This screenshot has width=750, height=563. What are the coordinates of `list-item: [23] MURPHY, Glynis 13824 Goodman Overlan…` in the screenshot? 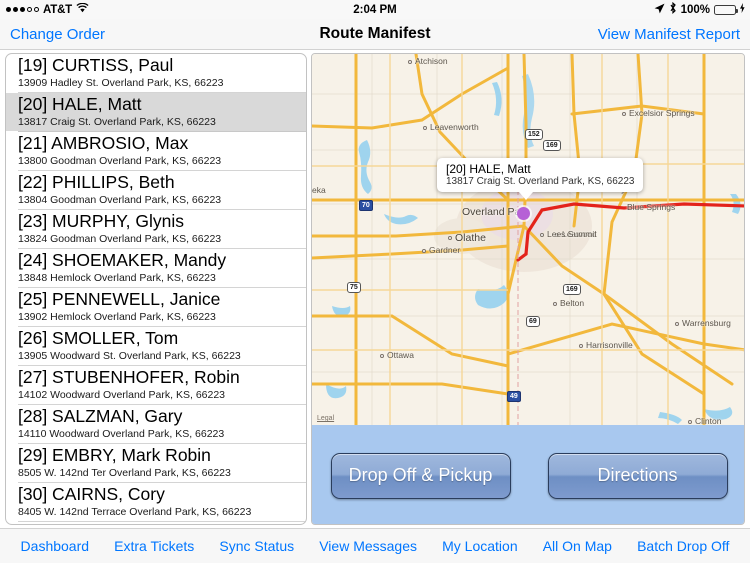 It's located at (156, 229).